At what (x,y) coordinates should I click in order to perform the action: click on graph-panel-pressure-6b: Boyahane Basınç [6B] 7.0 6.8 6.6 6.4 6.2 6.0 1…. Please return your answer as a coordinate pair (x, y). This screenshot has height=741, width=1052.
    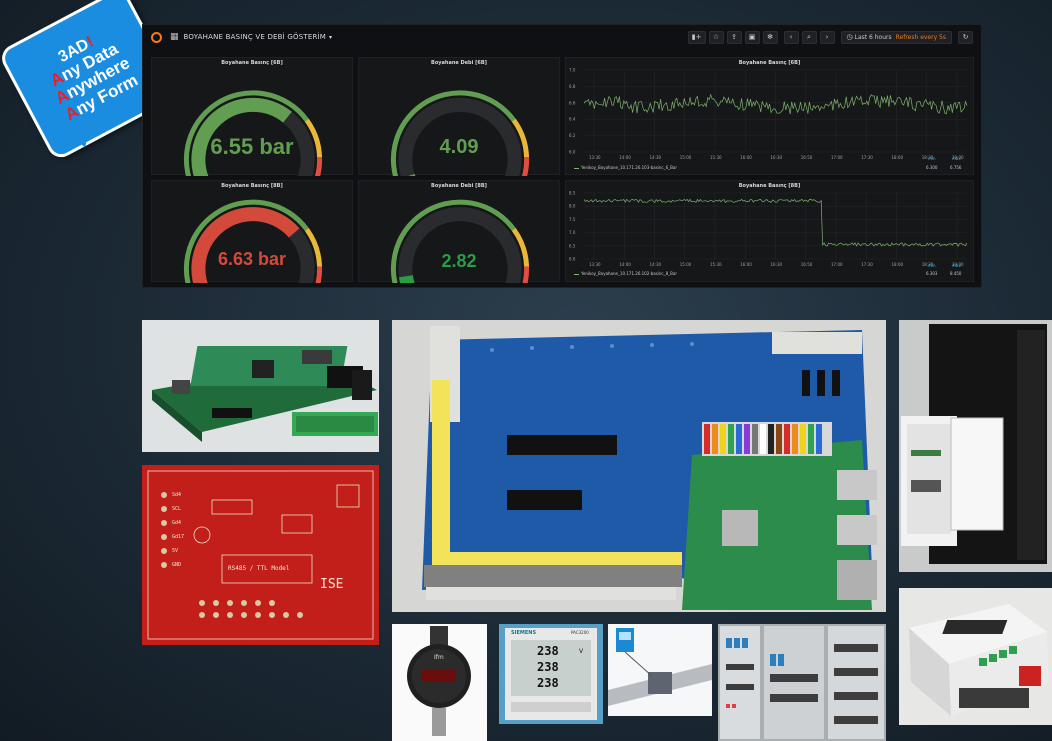
    Looking at the image, I should click on (769, 116).